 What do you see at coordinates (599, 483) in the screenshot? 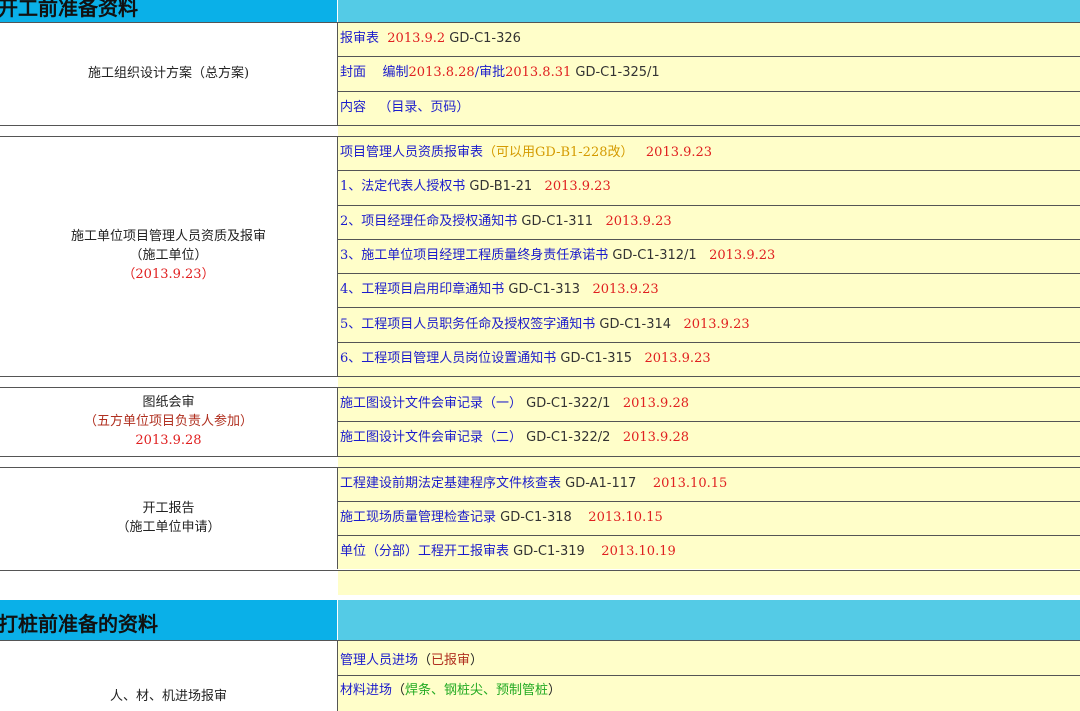
I see `item-text-part: GD-A1-117` at bounding box center [599, 483].